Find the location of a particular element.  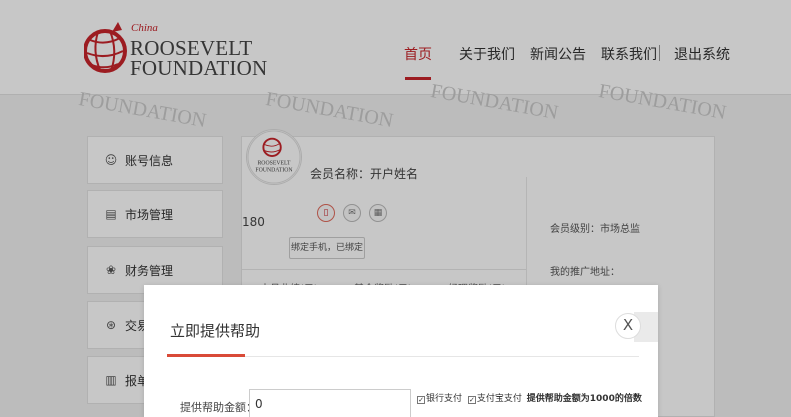

bank-pay-checkbox: ✓ is located at coordinates (421, 400).